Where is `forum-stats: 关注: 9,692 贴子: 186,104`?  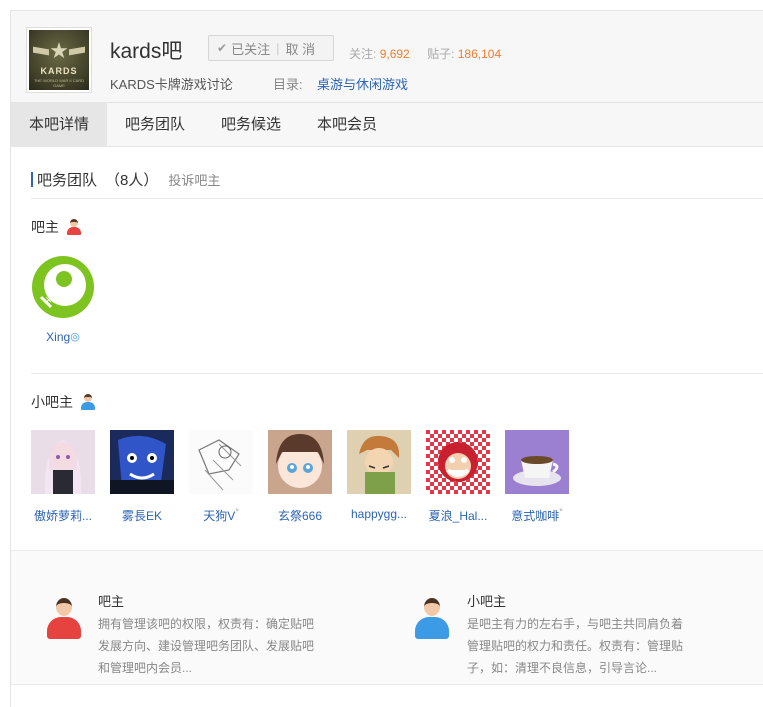 forum-stats: 关注: 9,692 贴子: 186,104 is located at coordinates (432, 53).